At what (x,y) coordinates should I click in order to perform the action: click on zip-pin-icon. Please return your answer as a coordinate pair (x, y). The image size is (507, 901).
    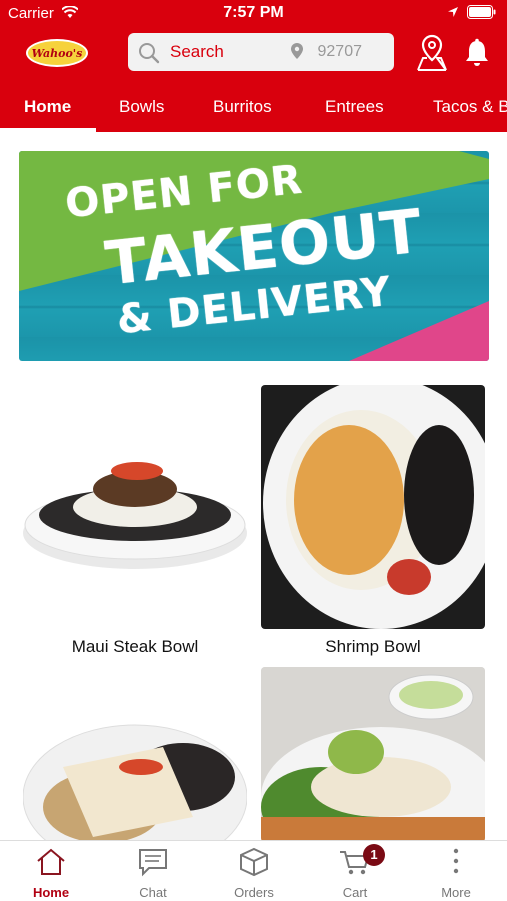
    Looking at the image, I should click on (297, 51).